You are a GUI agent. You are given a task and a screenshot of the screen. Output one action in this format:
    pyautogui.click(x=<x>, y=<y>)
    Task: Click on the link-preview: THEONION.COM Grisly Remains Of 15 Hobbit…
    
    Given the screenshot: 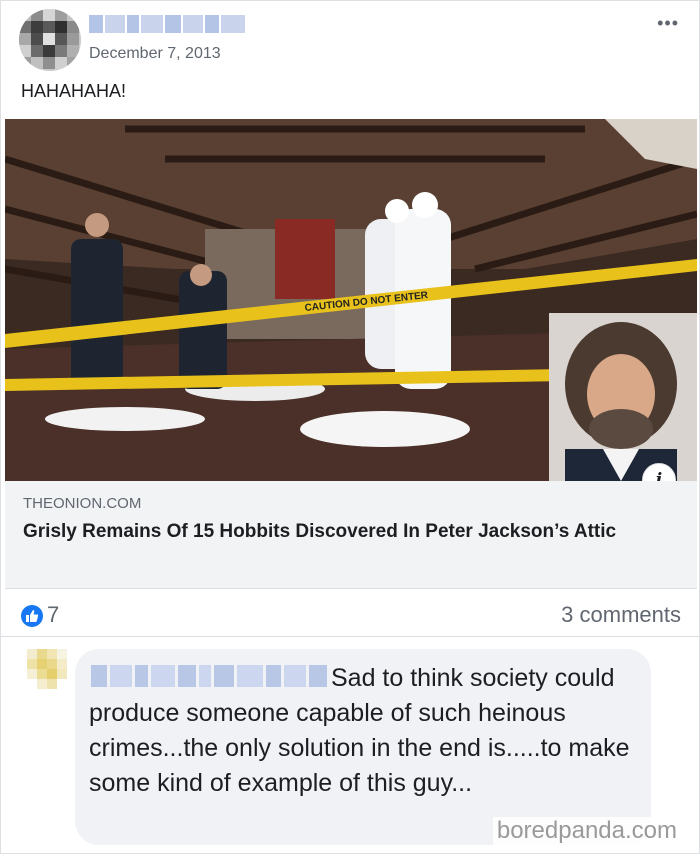 What is the action you would take?
    pyautogui.click(x=351, y=535)
    